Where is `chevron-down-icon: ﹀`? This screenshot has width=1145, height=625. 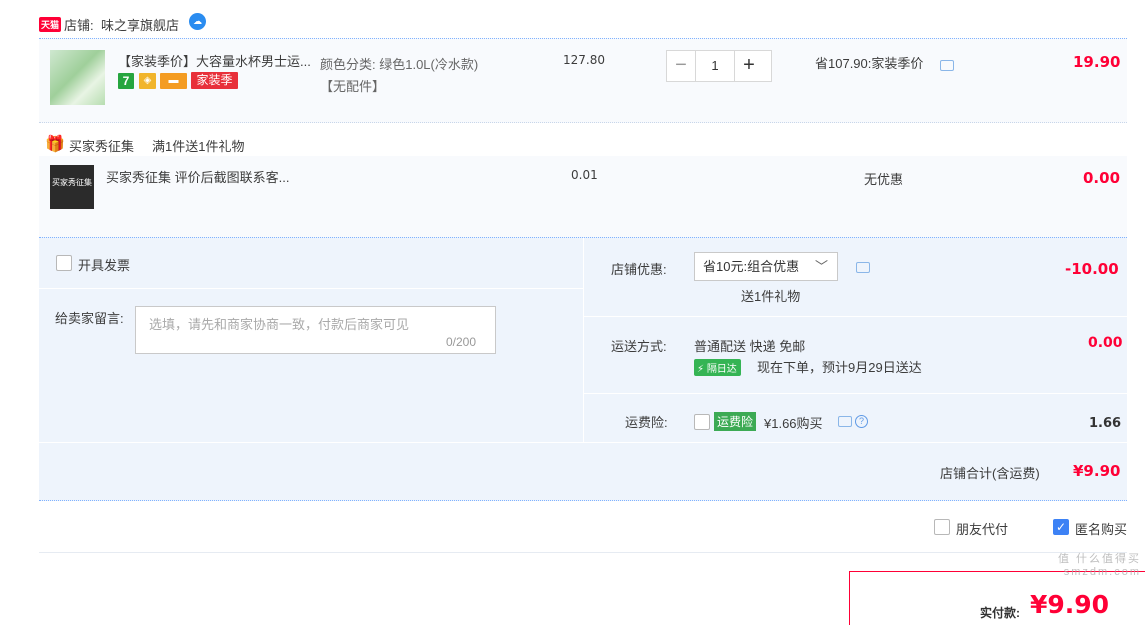 chevron-down-icon: ﹀ is located at coordinates (821, 266).